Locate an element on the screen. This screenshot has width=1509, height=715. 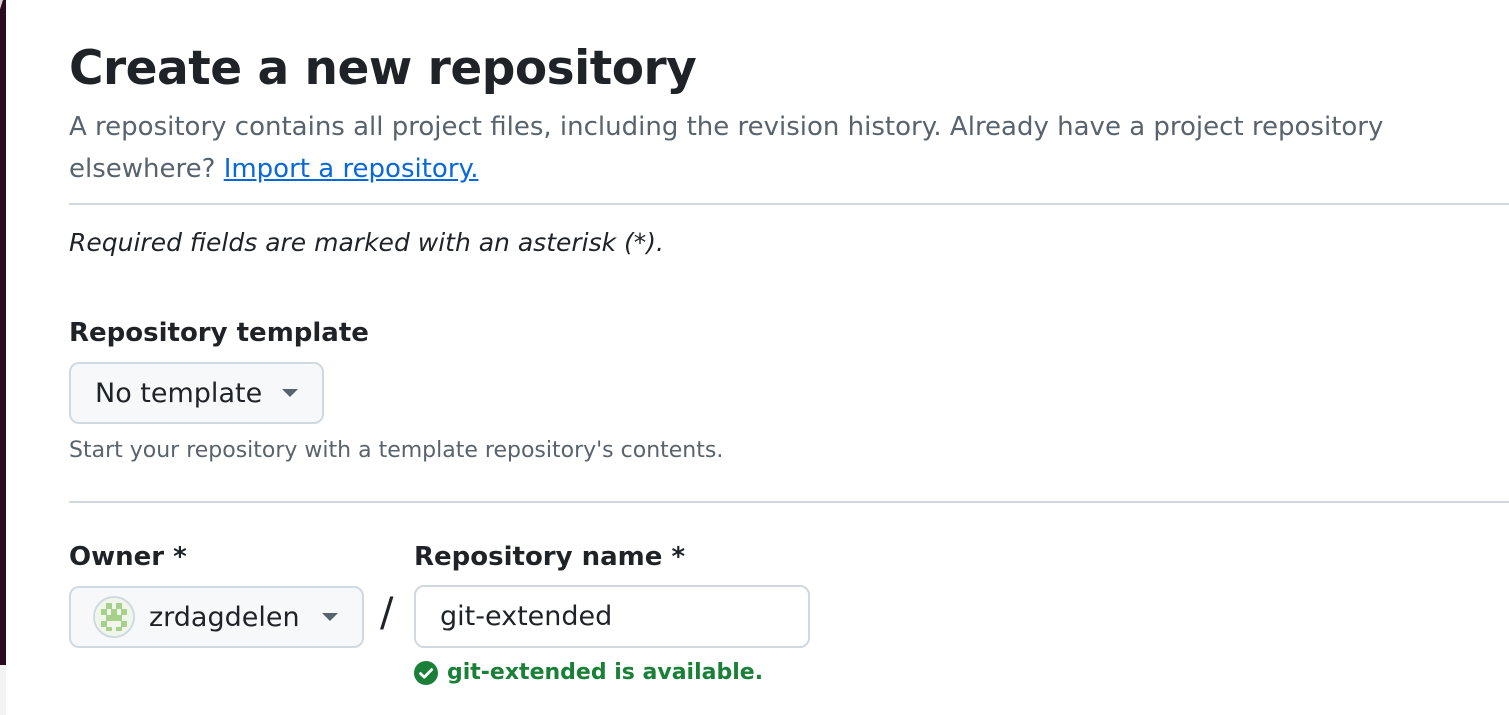
repository-template-label: Repository template is located at coordinates (219, 333).